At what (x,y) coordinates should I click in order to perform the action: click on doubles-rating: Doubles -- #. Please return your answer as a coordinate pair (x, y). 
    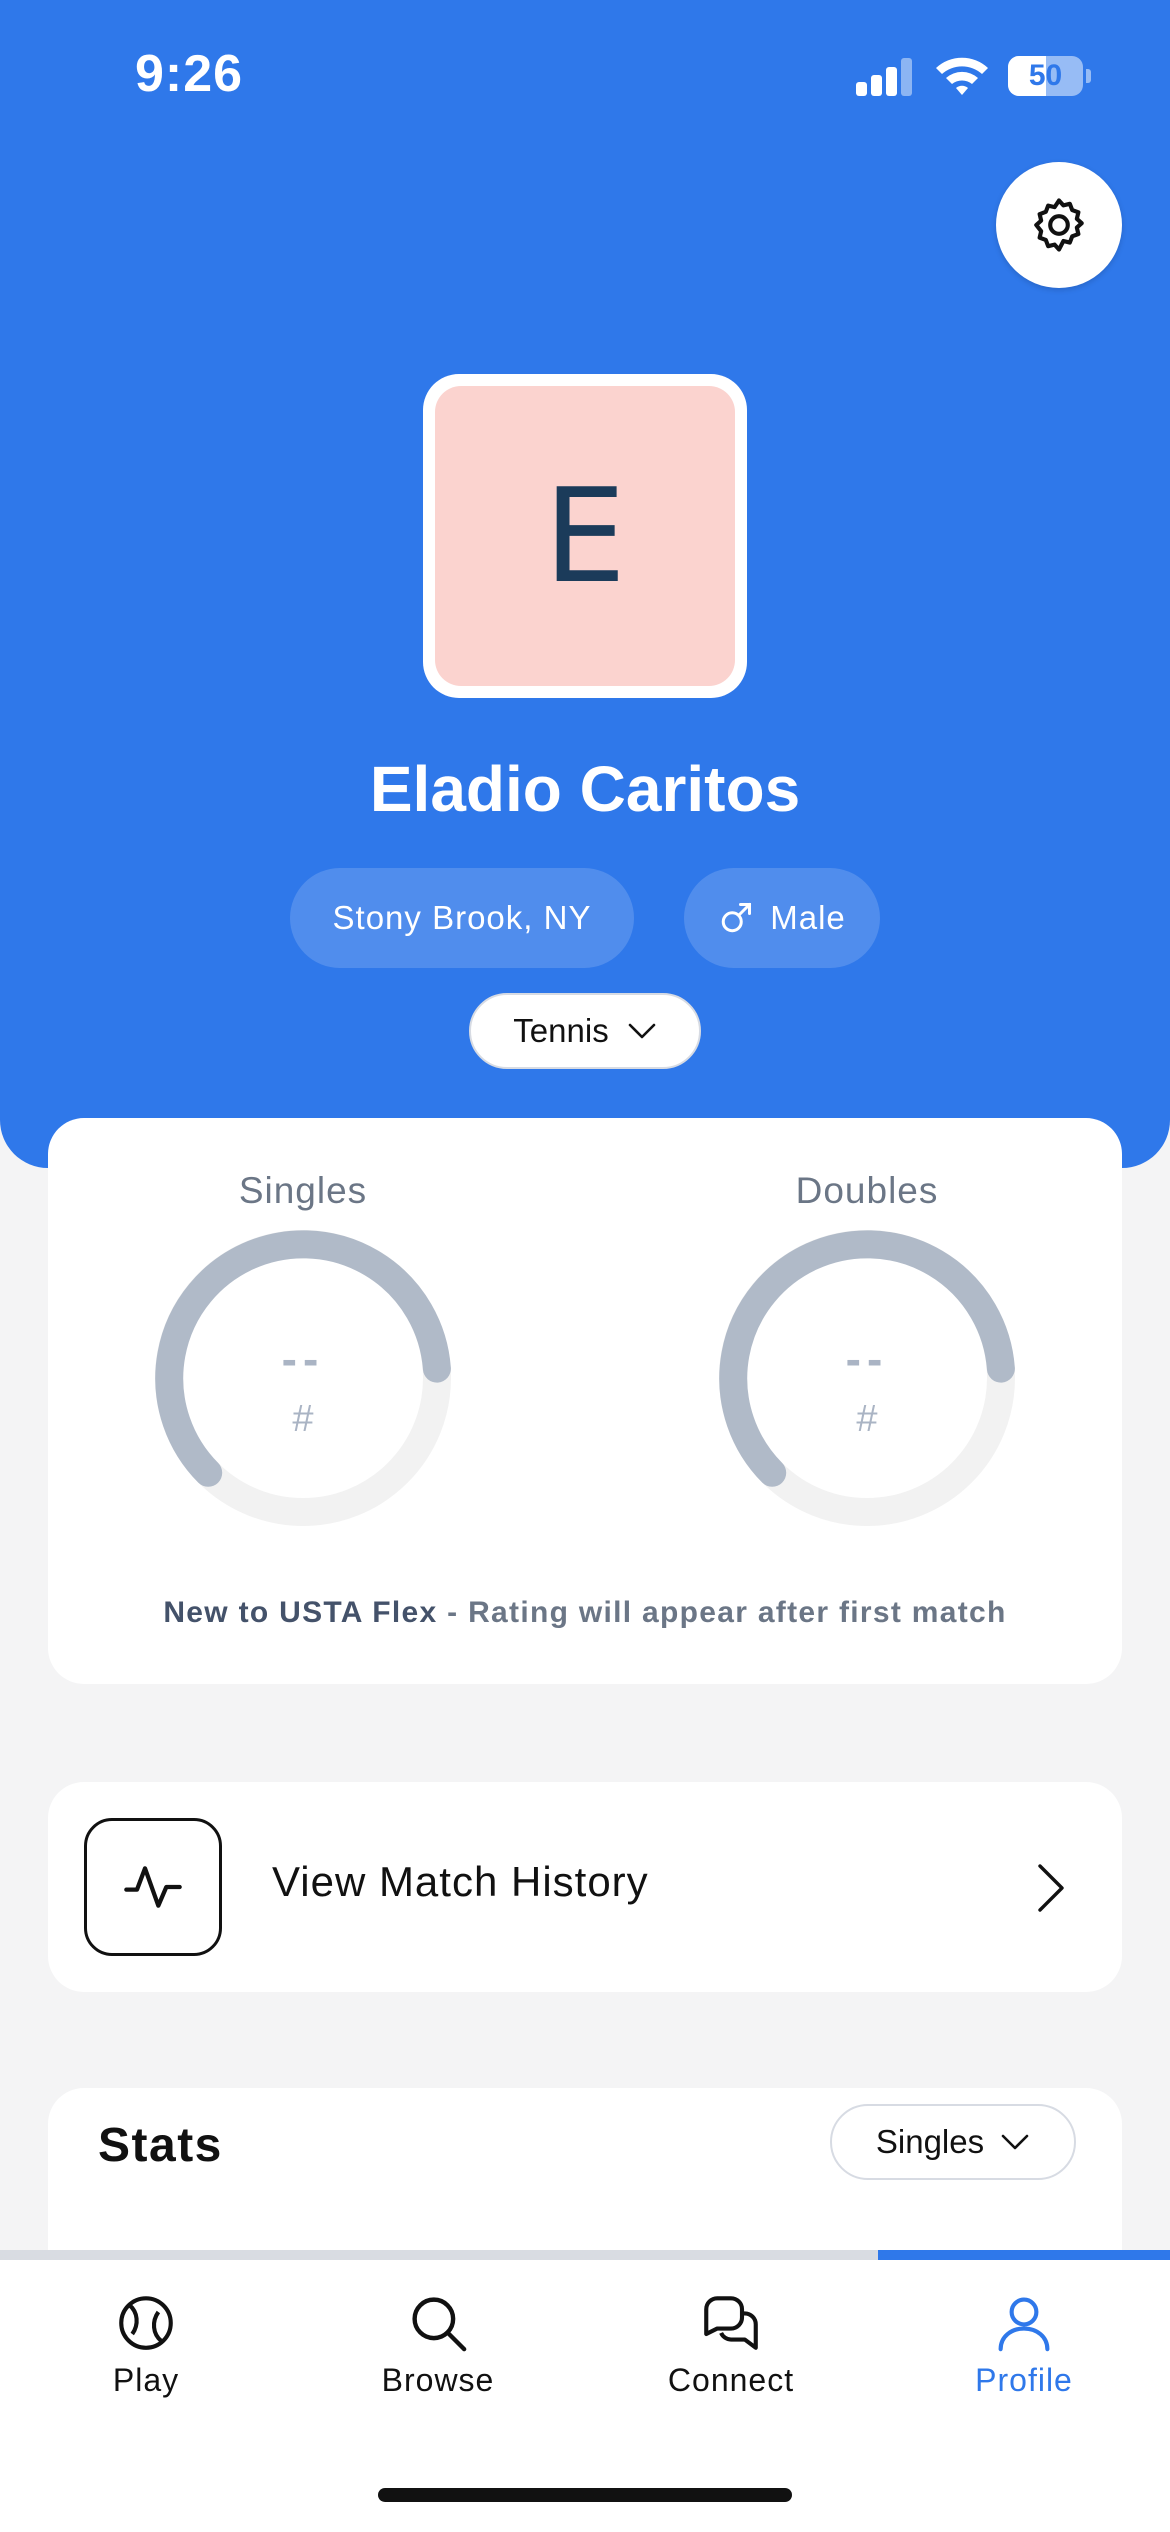
    Looking at the image, I should click on (867, 1338).